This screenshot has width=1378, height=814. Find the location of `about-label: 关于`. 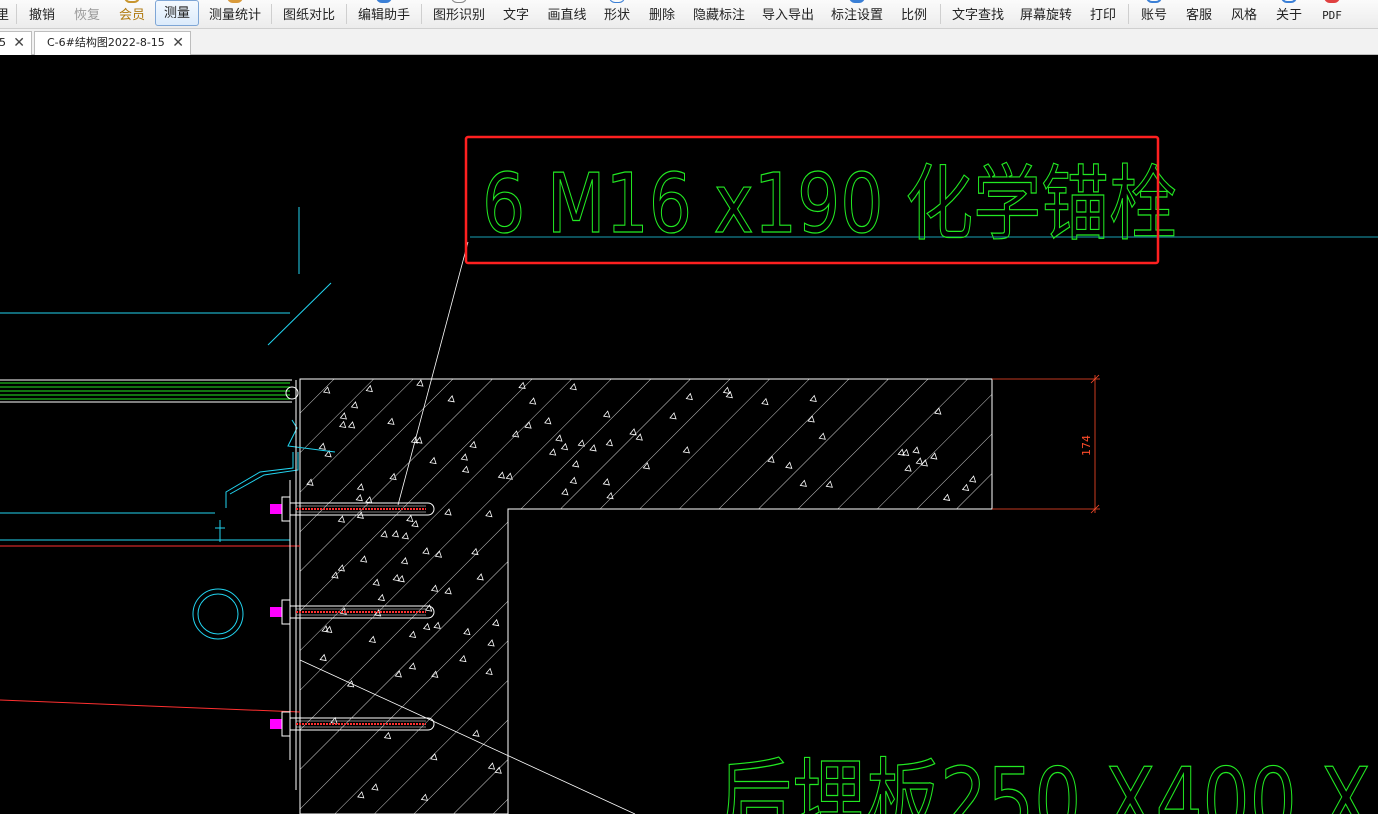

about-label: 关于 is located at coordinates (1288, 15).